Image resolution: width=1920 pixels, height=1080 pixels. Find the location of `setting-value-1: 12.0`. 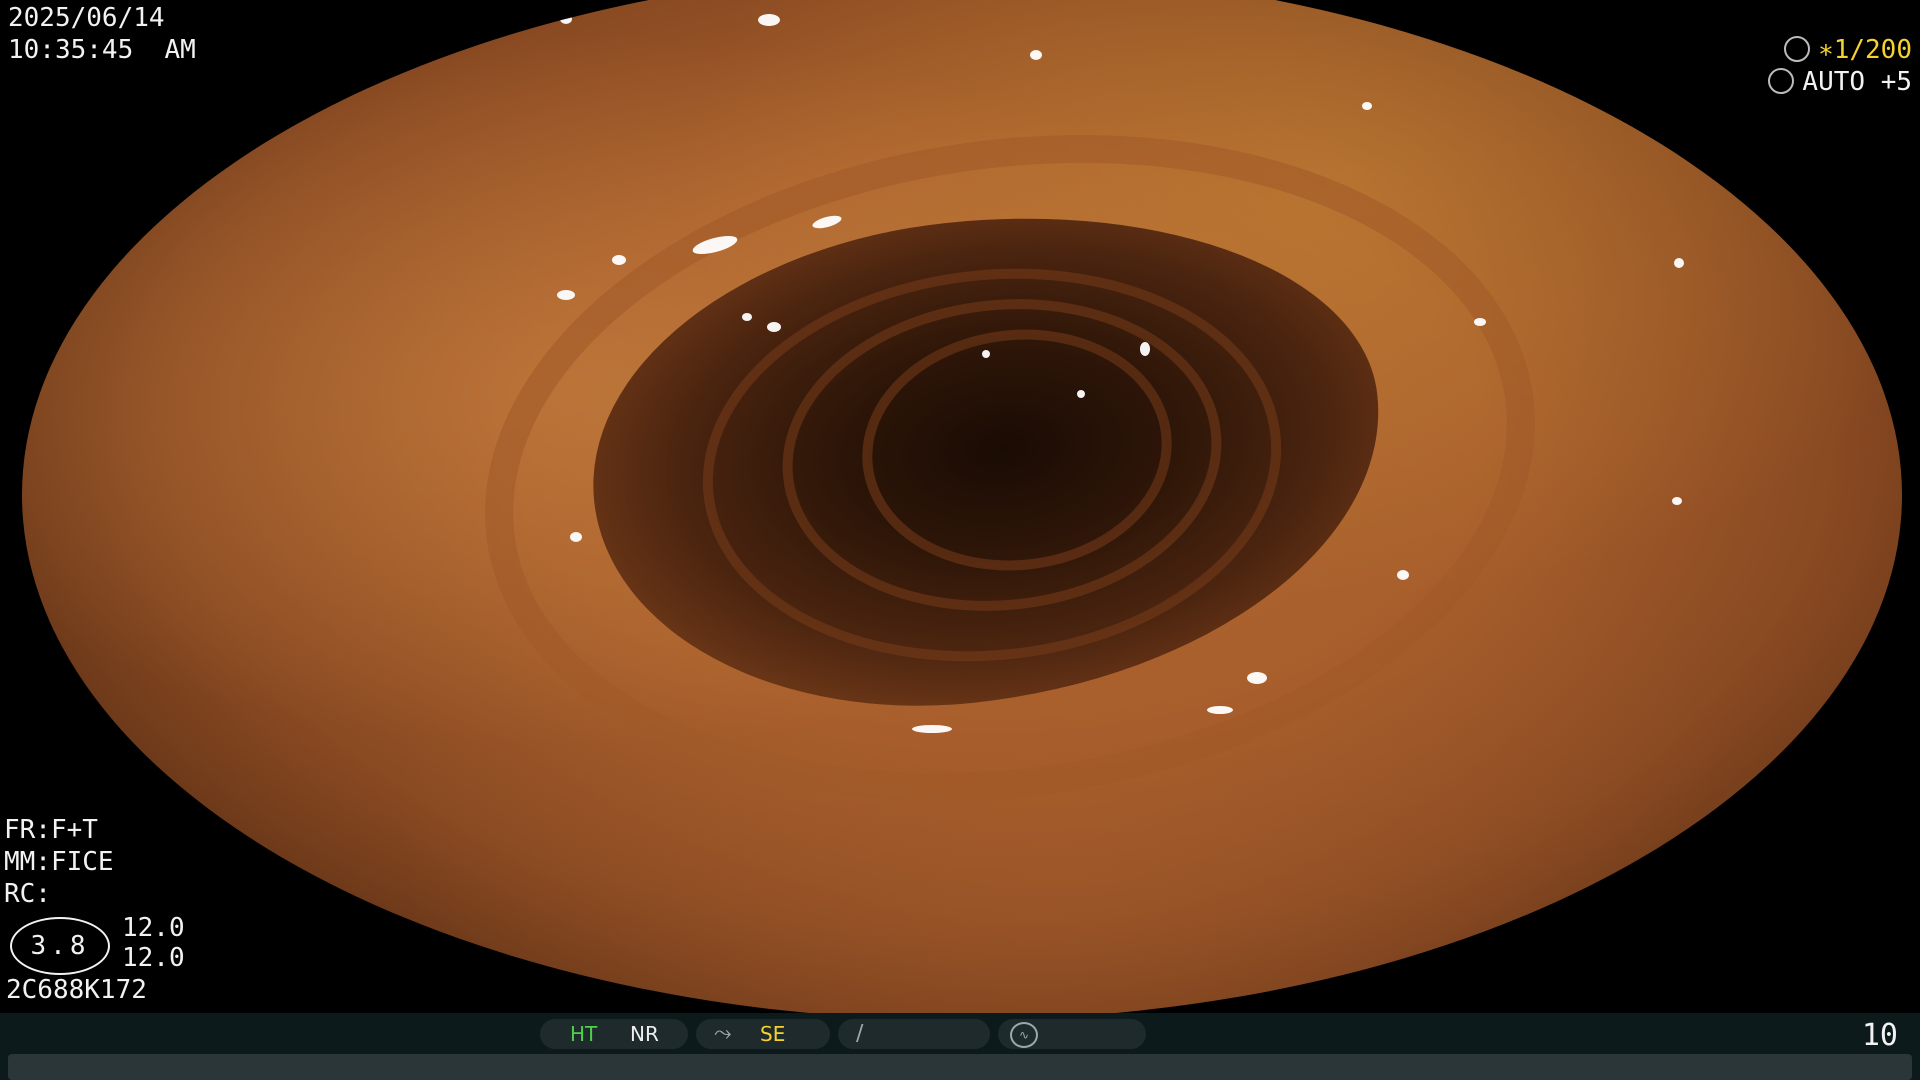

setting-value-1: 12.0 is located at coordinates (153, 928).